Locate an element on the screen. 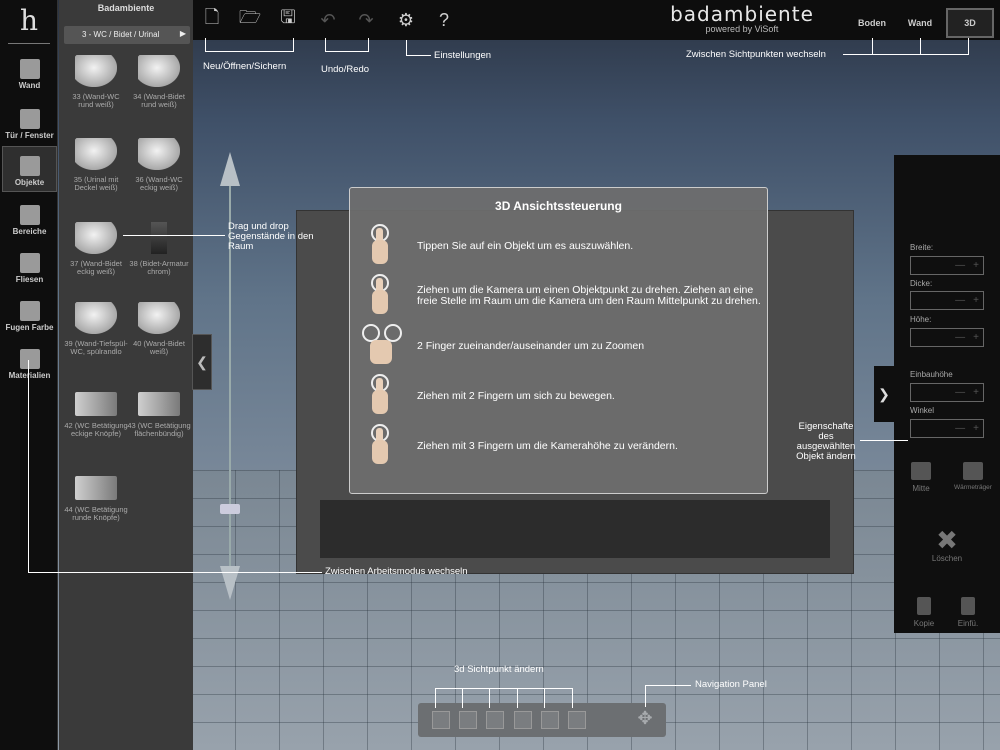 This screenshot has width=1000, height=750. mode-wall: Wand is located at coordinates (29, 71).